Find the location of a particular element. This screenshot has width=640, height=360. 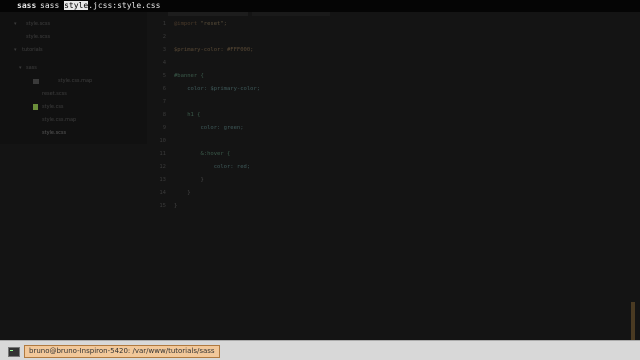

code-token: @import is located at coordinates (187, 24).